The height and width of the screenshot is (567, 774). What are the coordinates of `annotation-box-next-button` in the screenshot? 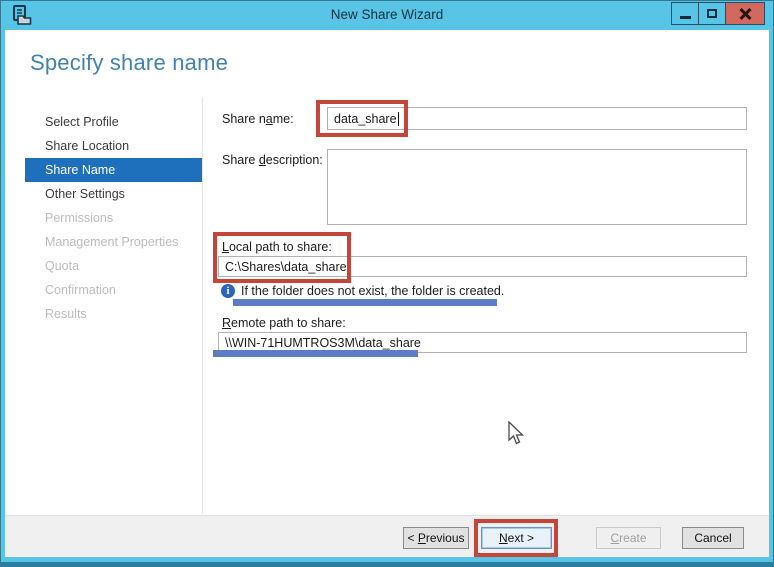 It's located at (516, 538).